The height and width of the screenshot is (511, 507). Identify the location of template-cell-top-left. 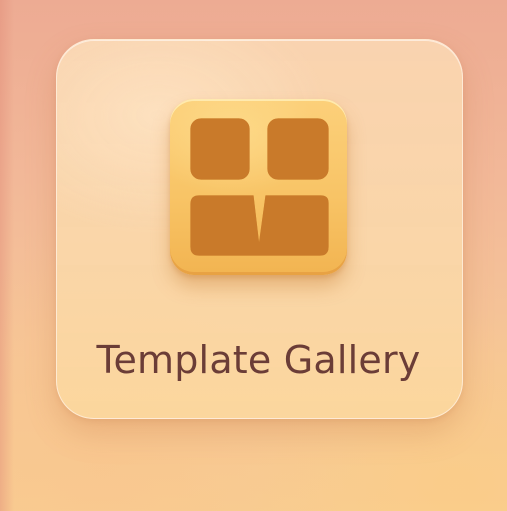
(220, 149).